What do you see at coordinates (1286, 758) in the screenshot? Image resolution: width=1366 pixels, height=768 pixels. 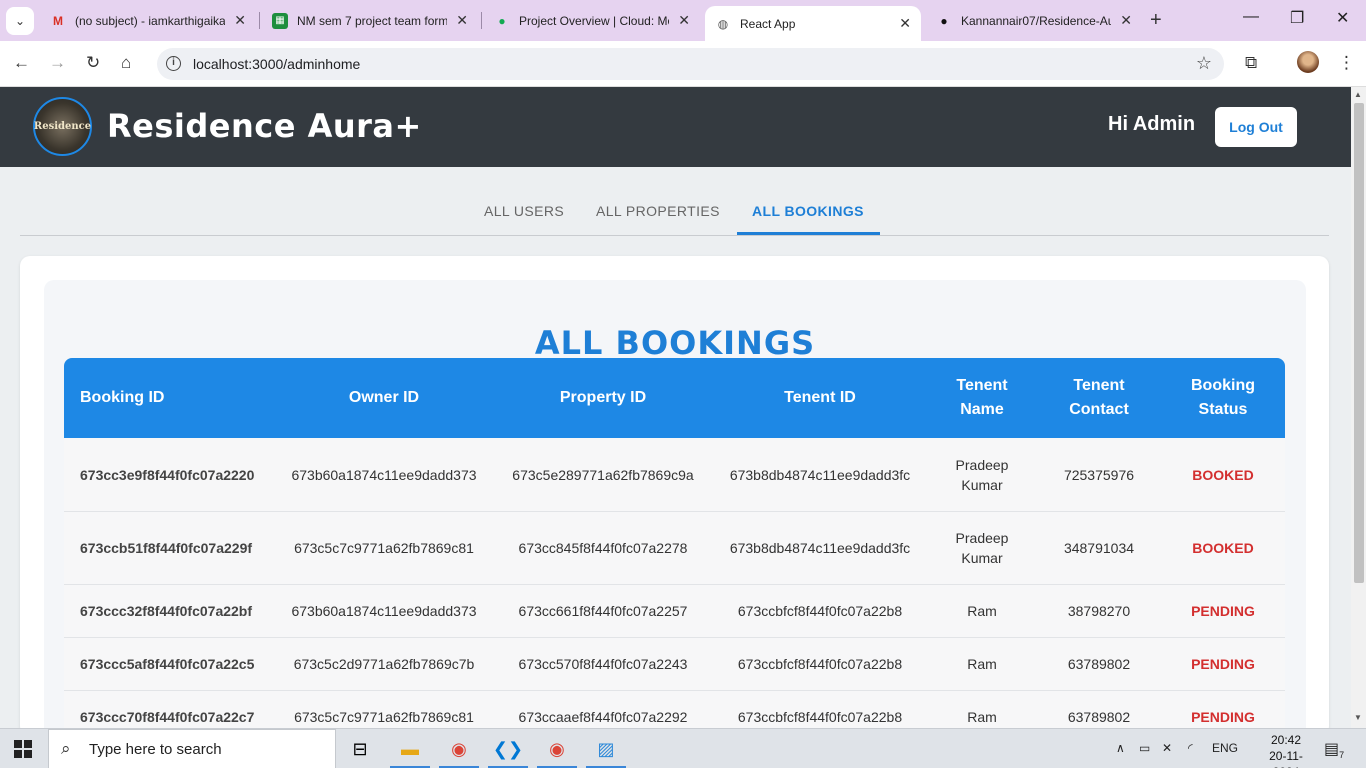 I see `clock-date: 20-11-2024` at bounding box center [1286, 758].